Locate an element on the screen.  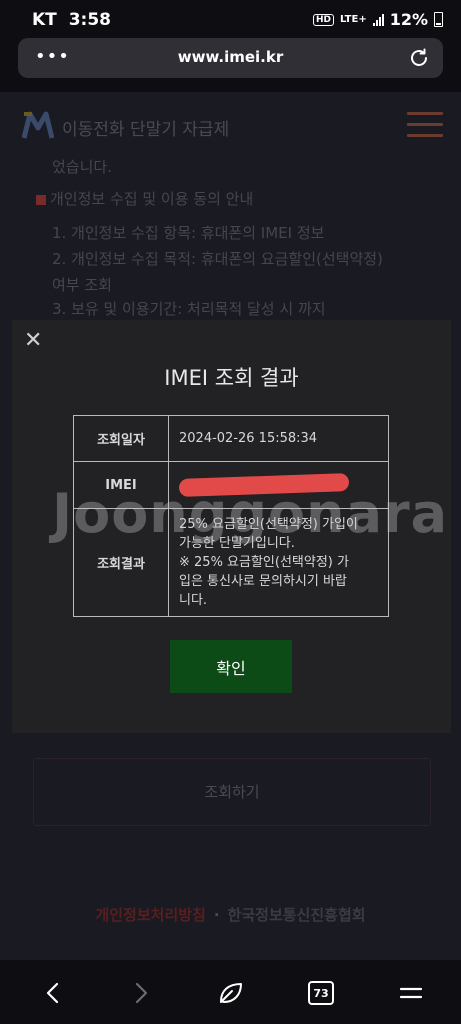
browser-toolbar: ••• www.imei.kr is located at coordinates (230, 65).